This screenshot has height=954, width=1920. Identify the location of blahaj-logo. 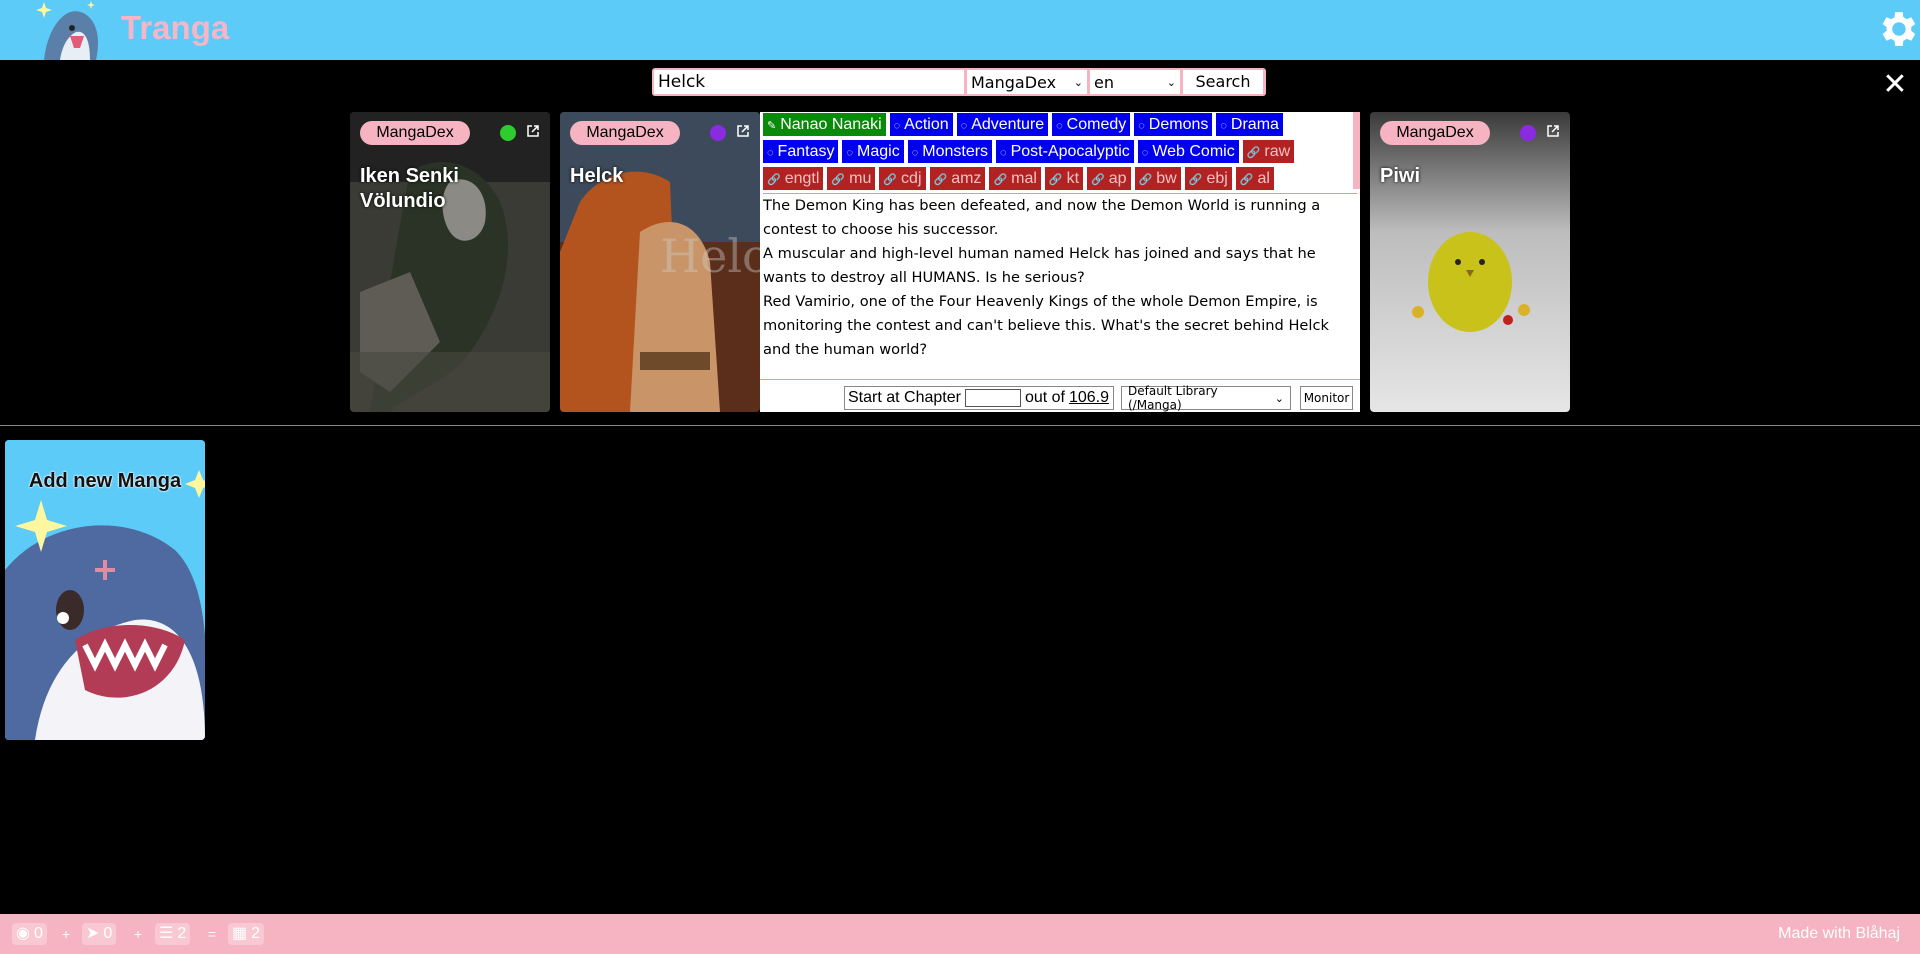
(67, 30).